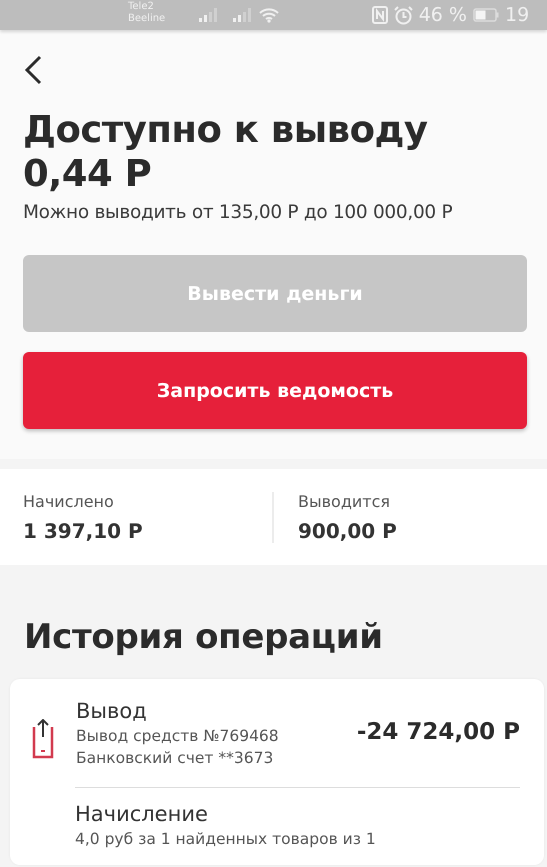 This screenshot has height=867, width=547. Describe the element at coordinates (380, 15) in the screenshot. I see `nfc-icon` at that location.